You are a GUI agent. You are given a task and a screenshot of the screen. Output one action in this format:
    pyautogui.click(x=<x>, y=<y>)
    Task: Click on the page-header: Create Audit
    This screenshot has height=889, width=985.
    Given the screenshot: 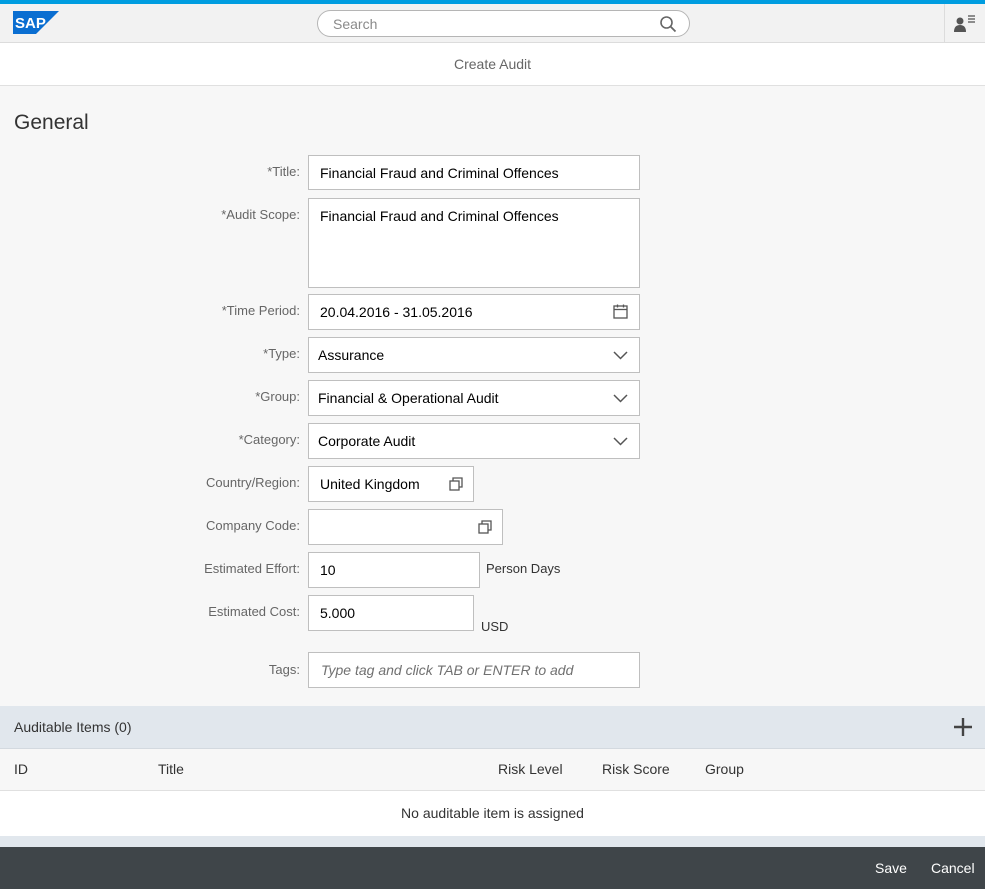 What is the action you would take?
    pyautogui.click(x=492, y=64)
    